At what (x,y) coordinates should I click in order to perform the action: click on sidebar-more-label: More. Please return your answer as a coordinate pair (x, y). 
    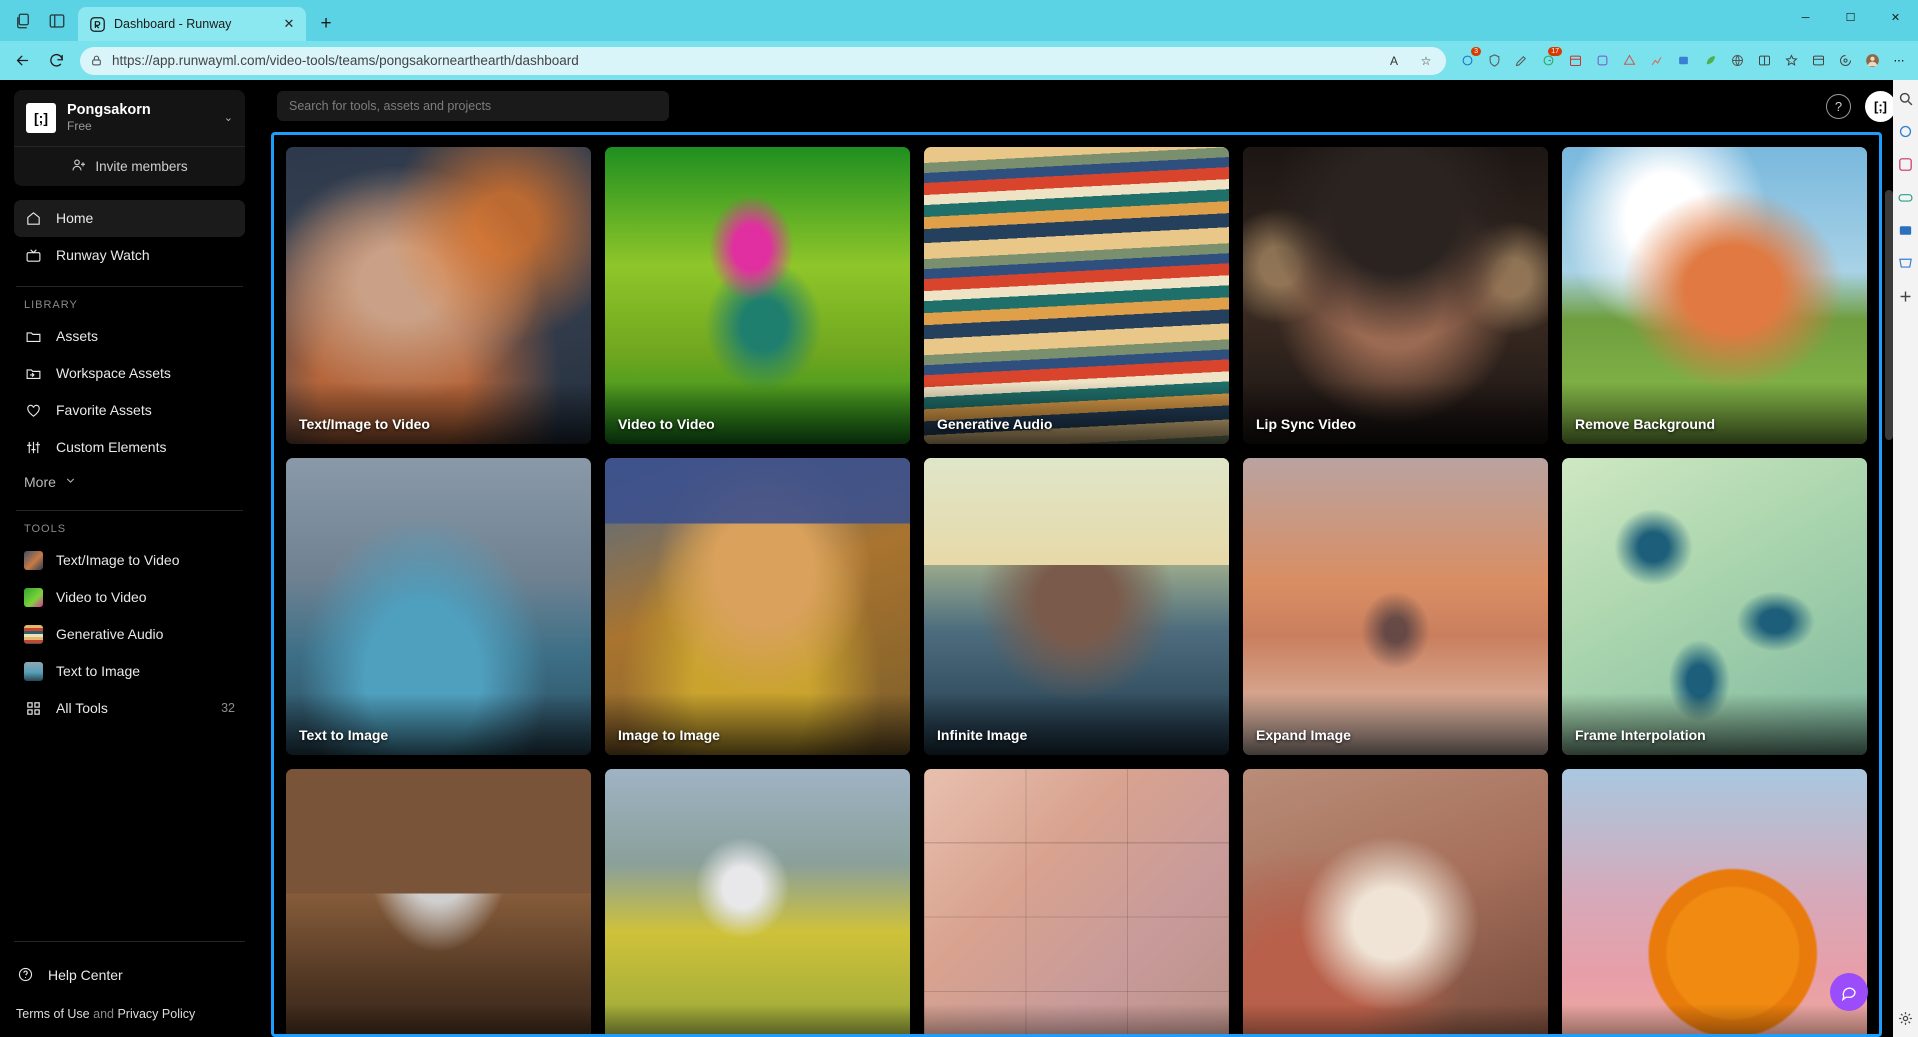
    Looking at the image, I should click on (40, 481).